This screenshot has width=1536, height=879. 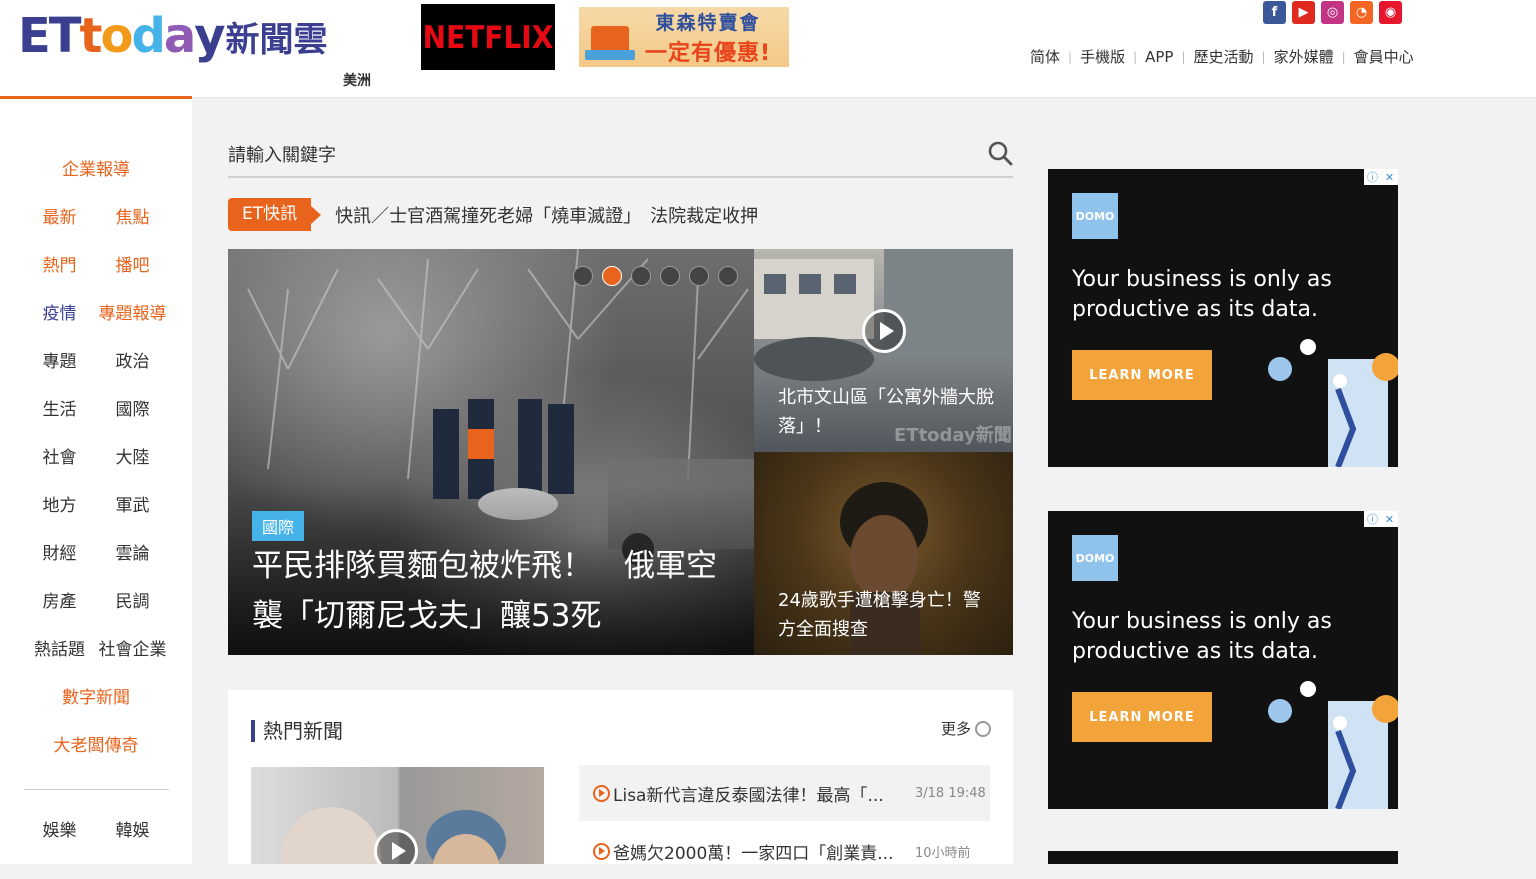 What do you see at coordinates (1384, 56) in the screenshot?
I see `nav-member-center: 會員中心` at bounding box center [1384, 56].